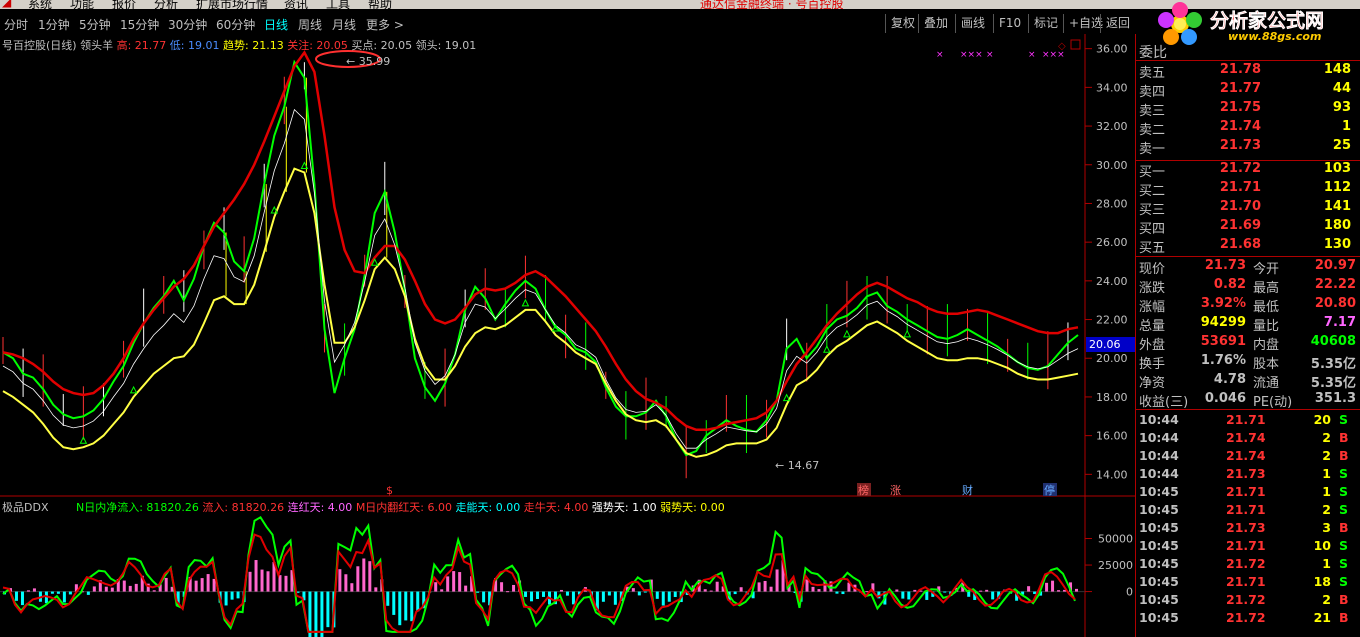 Image resolution: width=1360 pixels, height=637 pixels. What do you see at coordinates (276, 24) in the screenshot?
I see `period-daily: 日线` at bounding box center [276, 24].